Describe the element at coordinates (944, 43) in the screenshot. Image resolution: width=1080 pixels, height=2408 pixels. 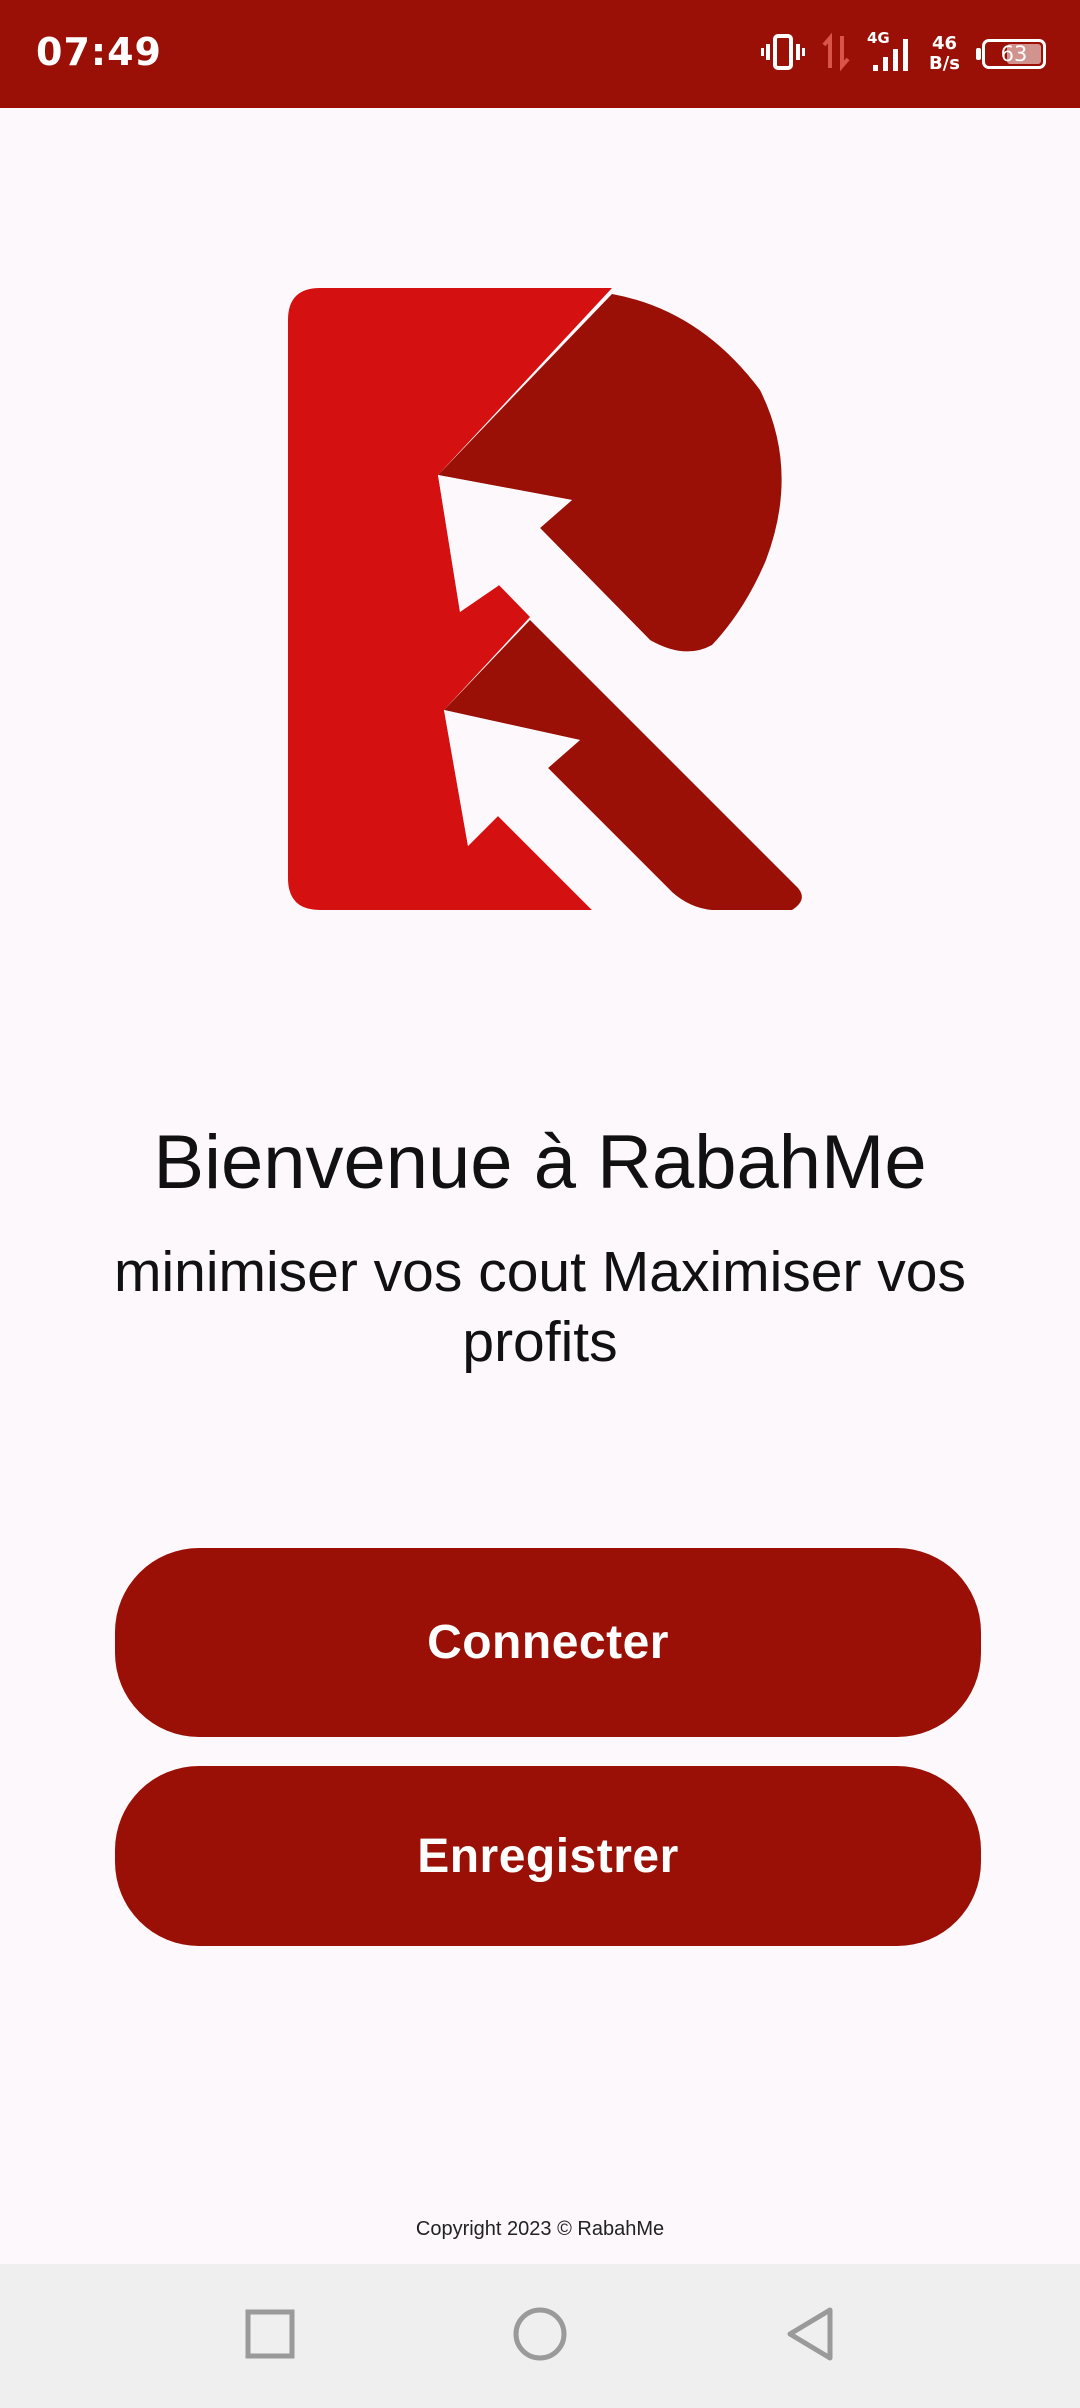
I see `net-speed-value: 46` at that location.